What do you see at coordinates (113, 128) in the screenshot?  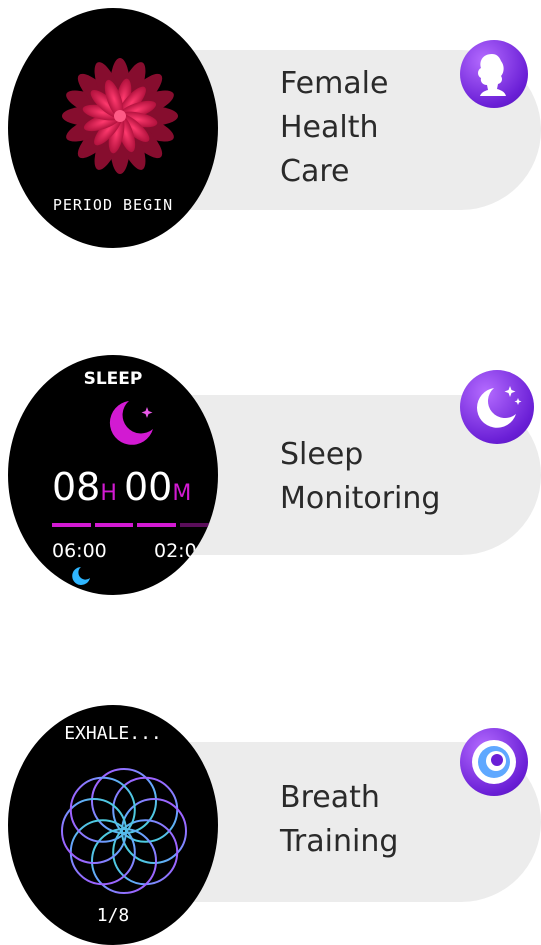 I see `watch-face: PERIOD BEGIN` at bounding box center [113, 128].